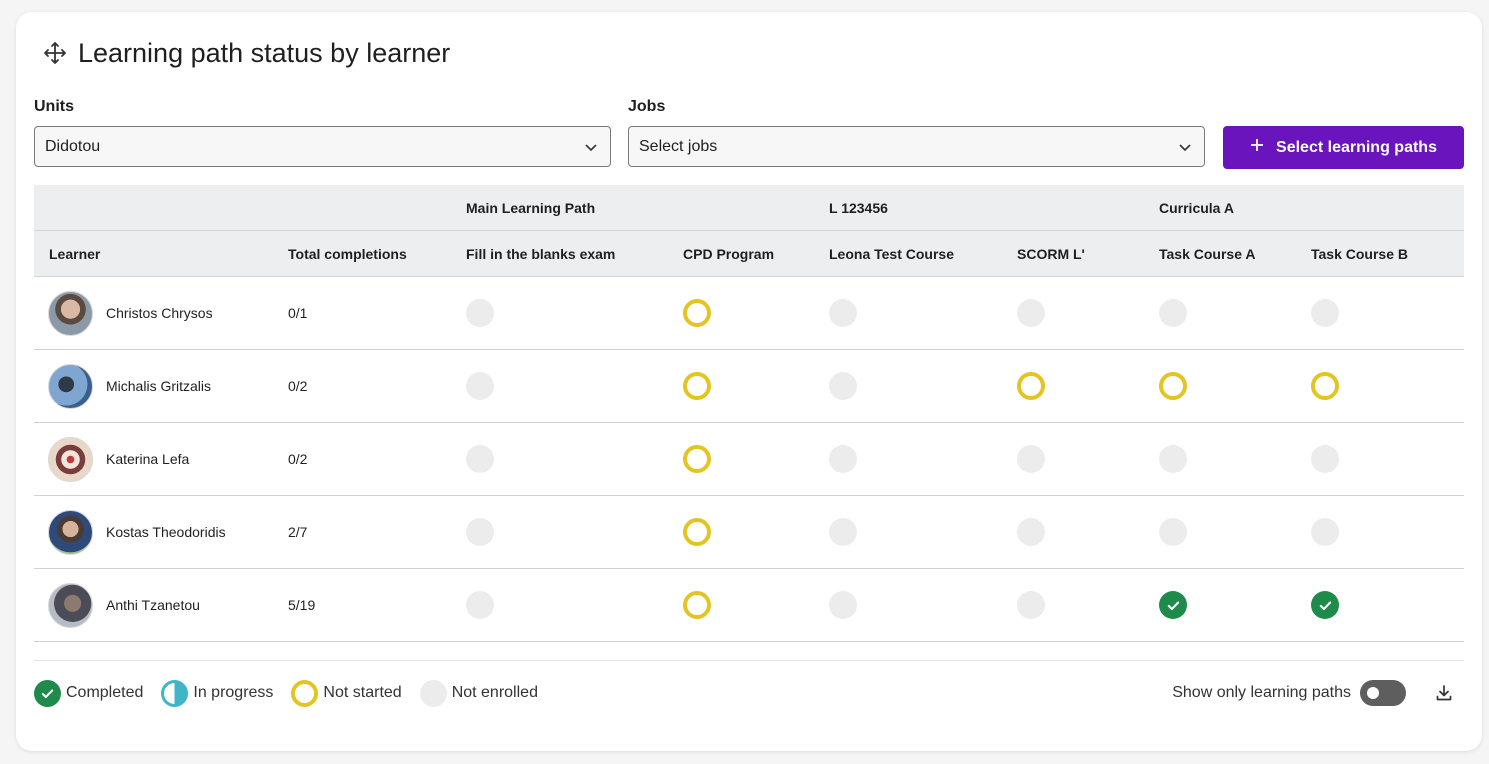  What do you see at coordinates (494, 692) in the screenshot?
I see `legend-not-enrolled-label: Not enrolled` at bounding box center [494, 692].